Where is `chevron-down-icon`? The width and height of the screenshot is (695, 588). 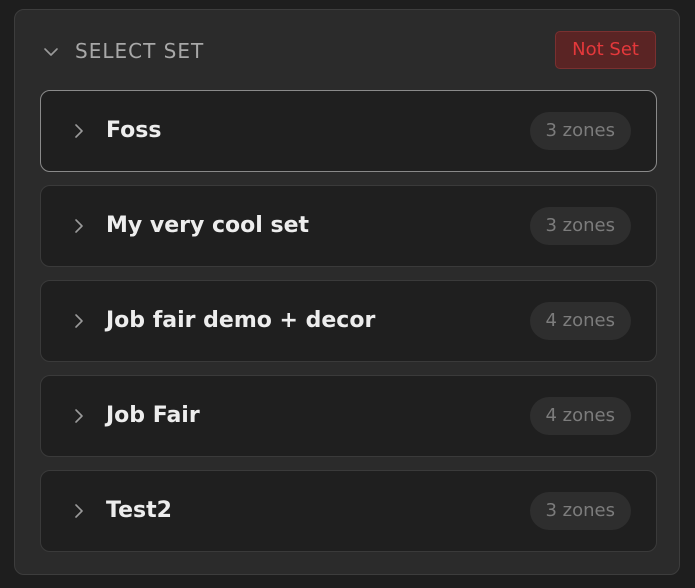 chevron-down-icon is located at coordinates (51, 52).